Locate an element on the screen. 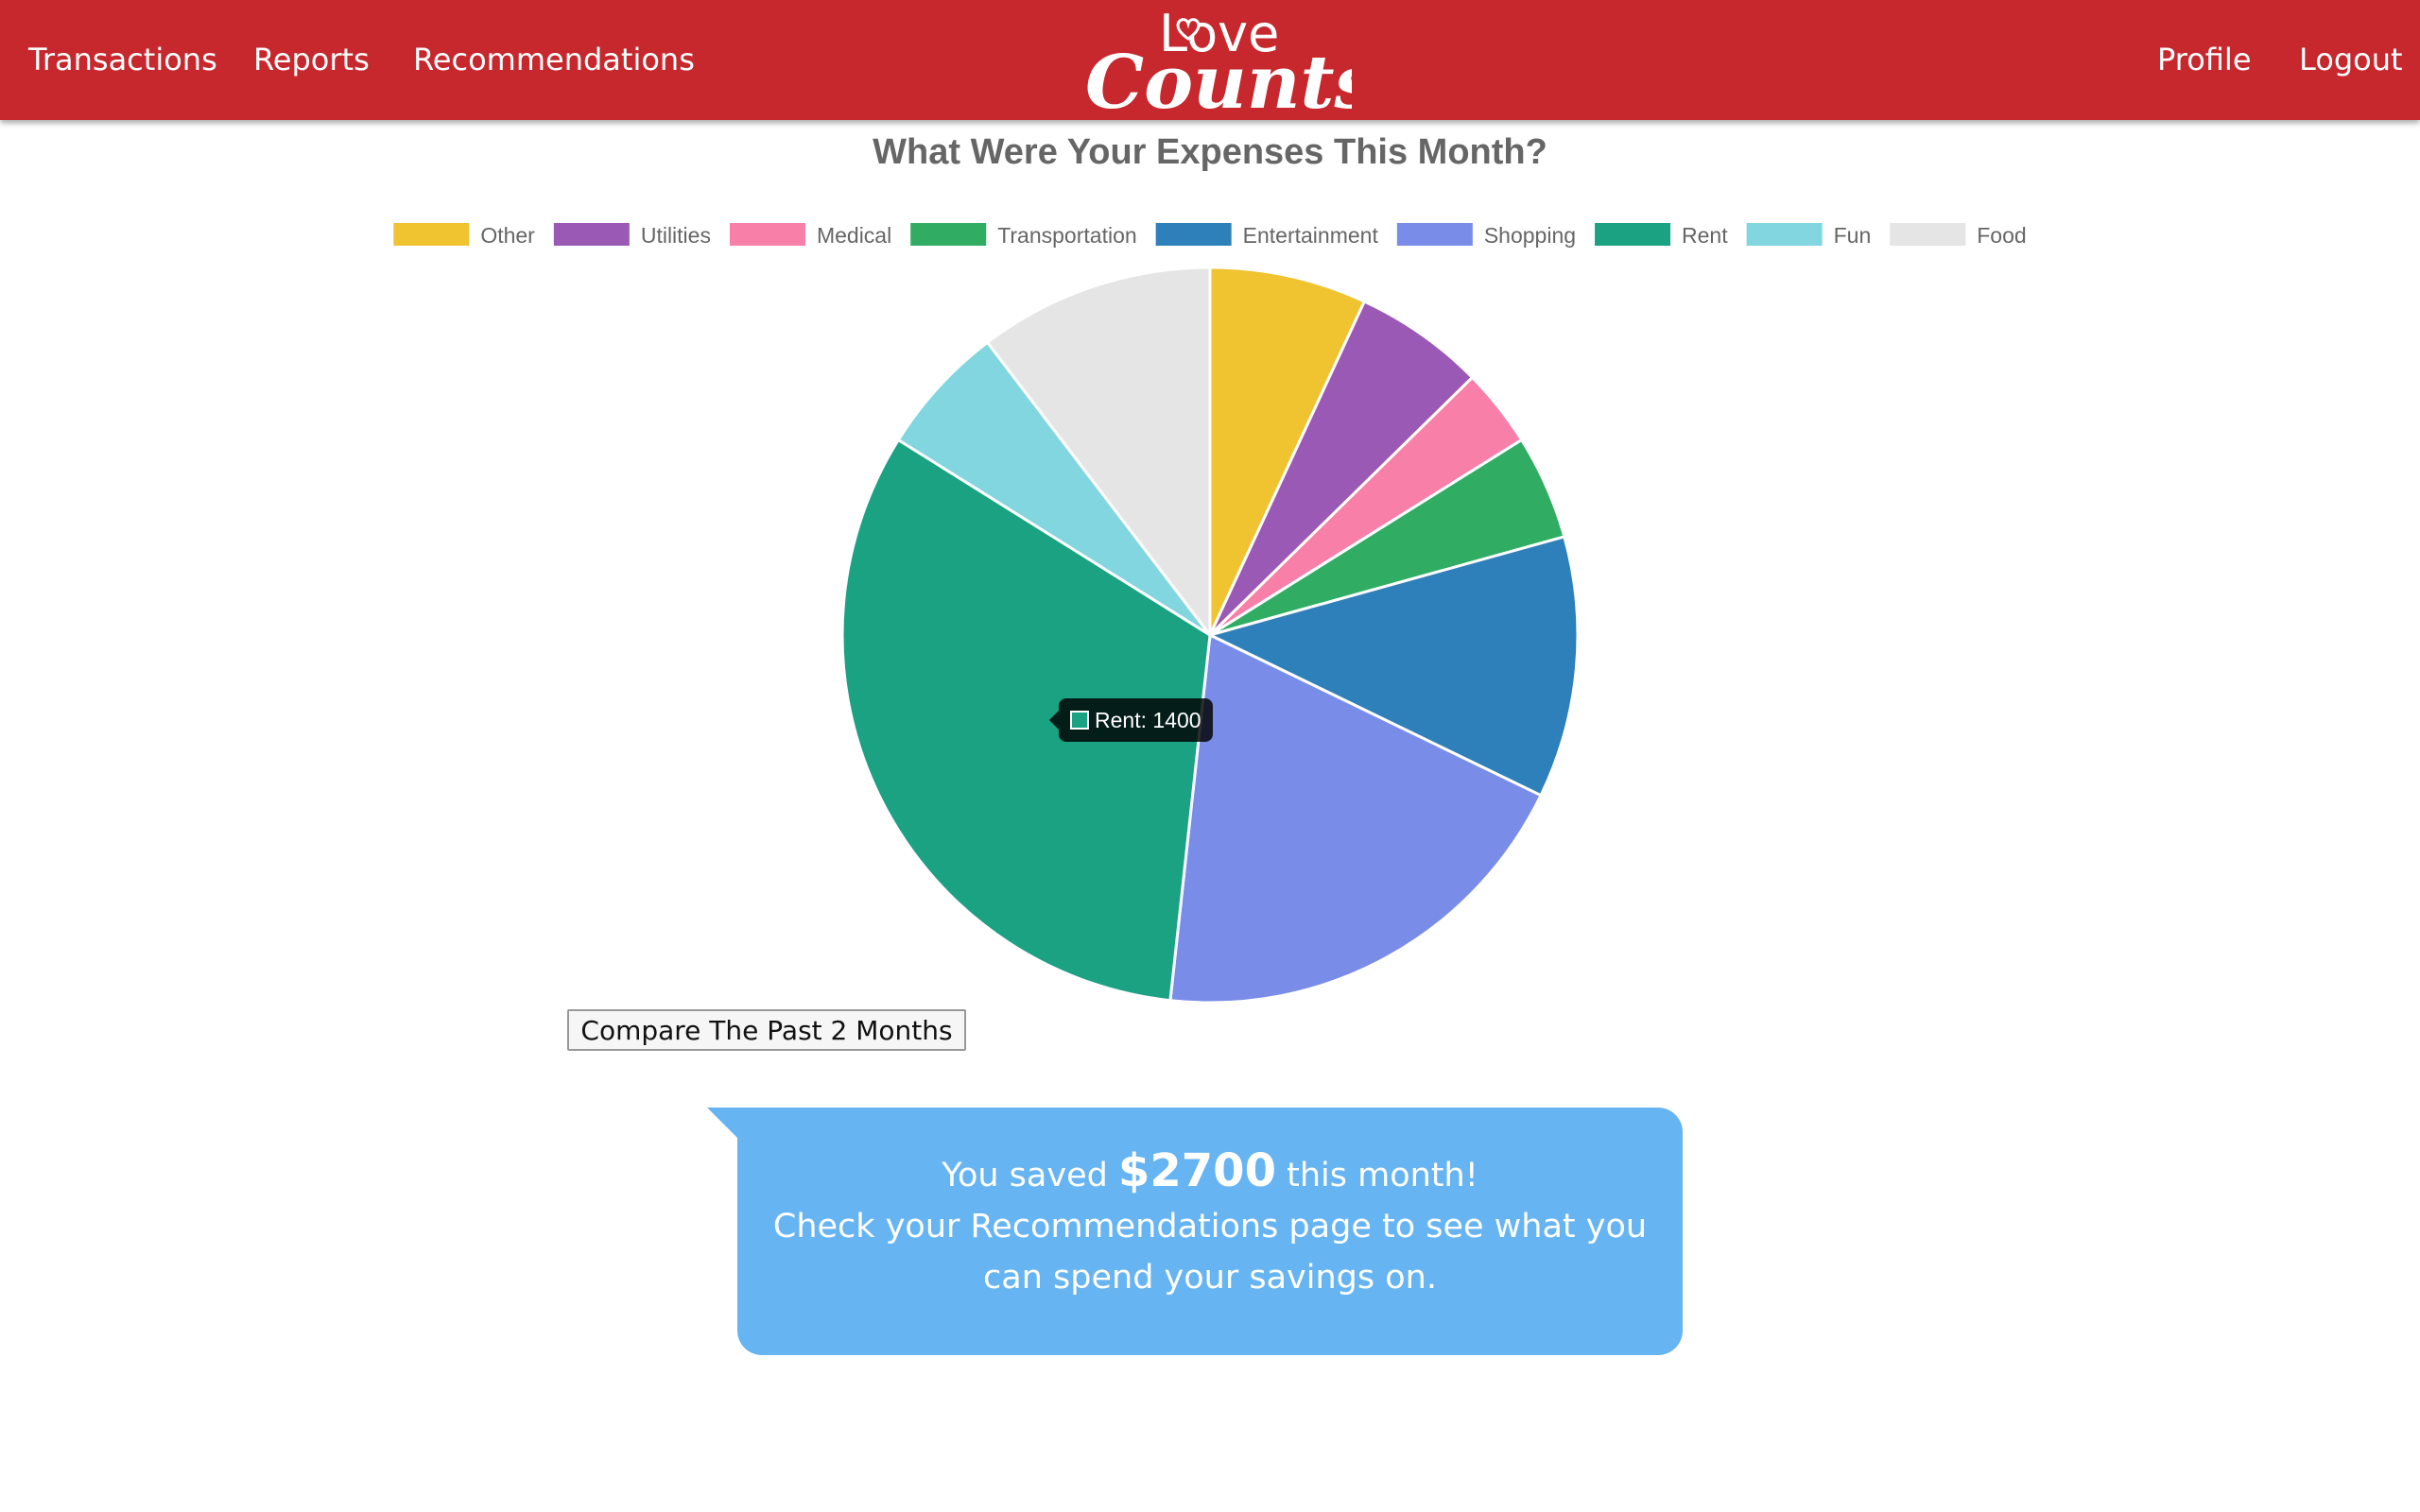 This screenshot has height=1512, width=2420. savings-suffix: this month! is located at coordinates (1382, 1175).